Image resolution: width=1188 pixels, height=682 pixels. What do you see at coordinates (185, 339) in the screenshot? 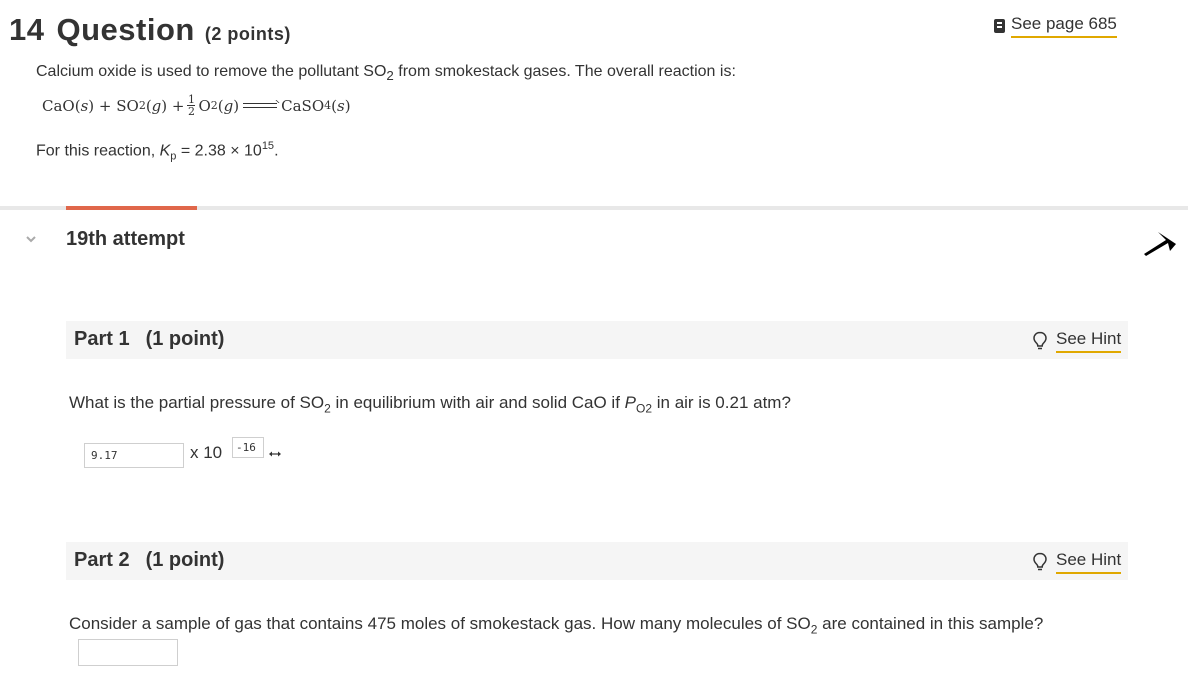
I see `part1-points: (1 point)` at bounding box center [185, 339].